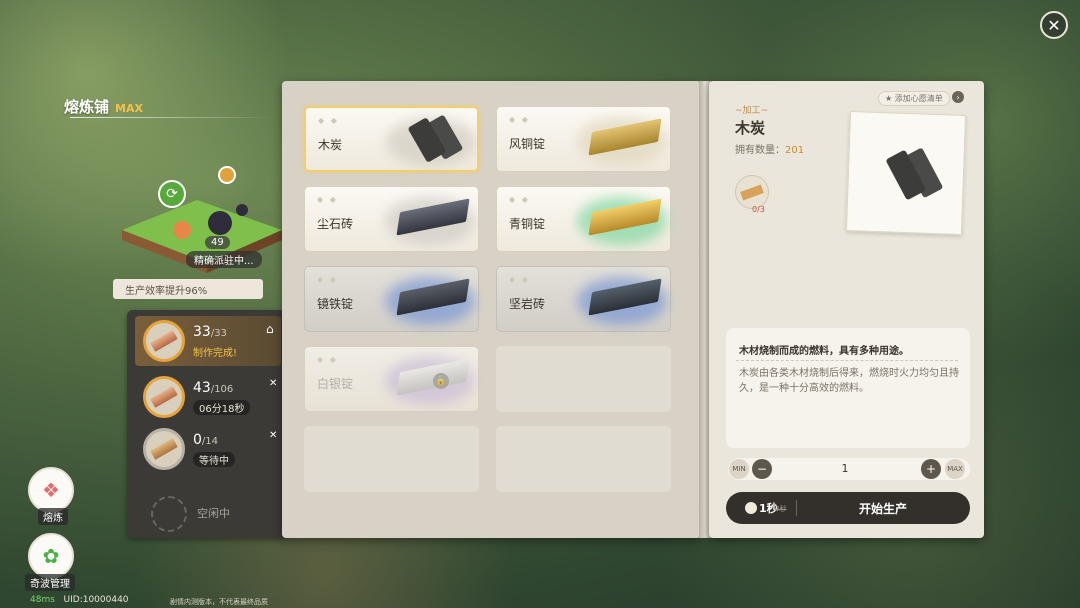 The height and width of the screenshot is (608, 1080). Describe the element at coordinates (441, 381) in the screenshot. I see `lock-icon: 🔒` at that location.